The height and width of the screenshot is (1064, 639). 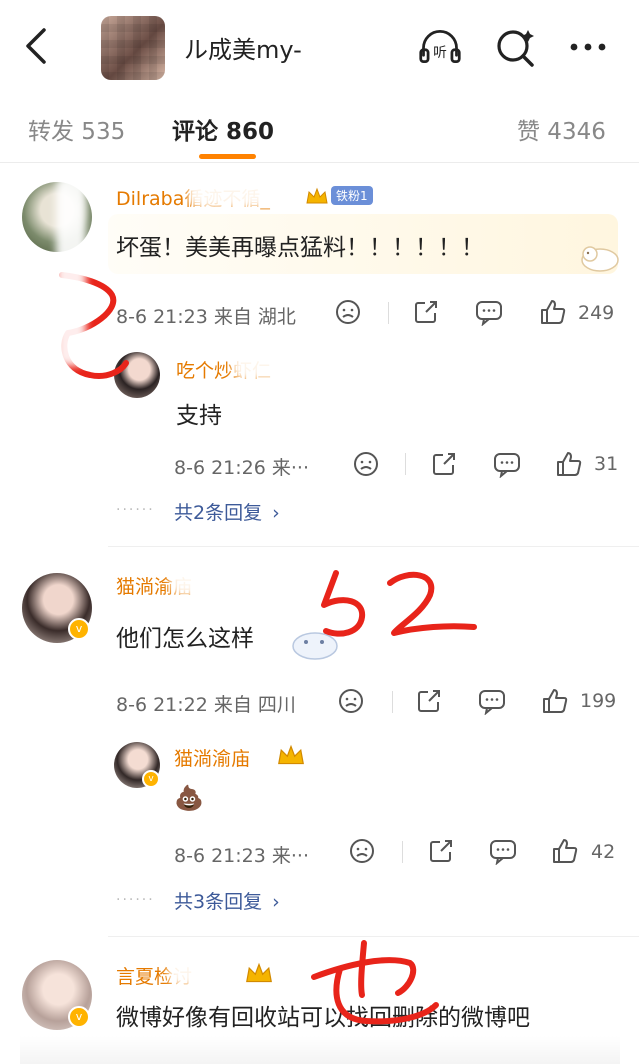 What do you see at coordinates (218, 513) in the screenshot?
I see `more-replies-label: 共2条回复` at bounding box center [218, 513].